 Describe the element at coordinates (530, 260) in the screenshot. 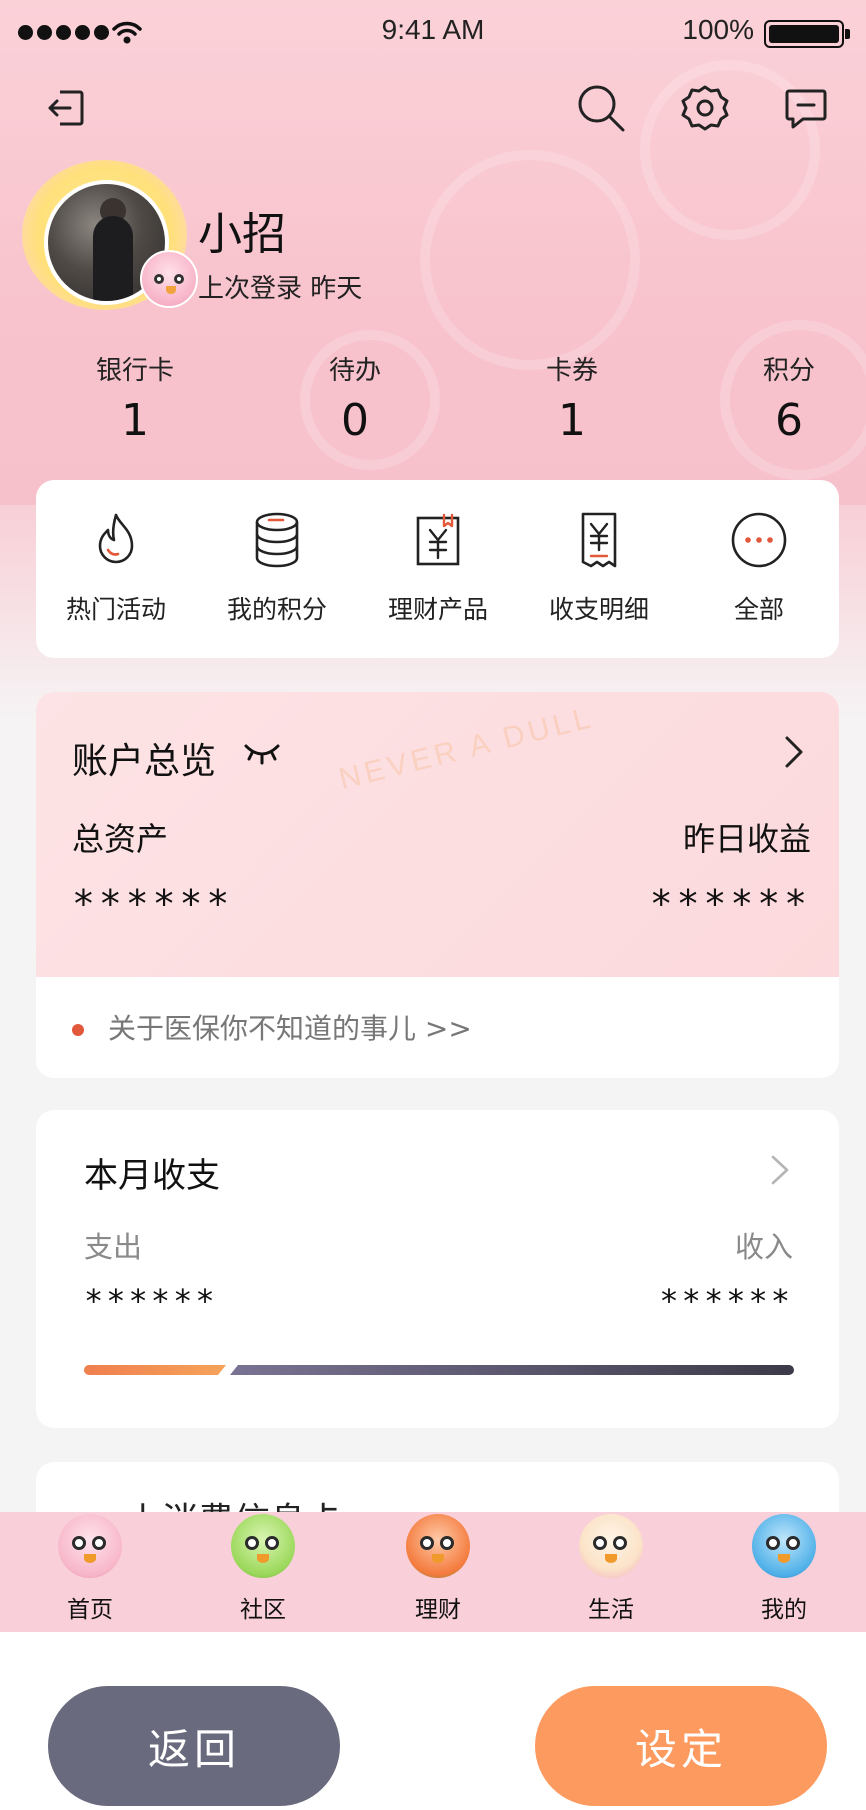

I see `background-doodle` at that location.